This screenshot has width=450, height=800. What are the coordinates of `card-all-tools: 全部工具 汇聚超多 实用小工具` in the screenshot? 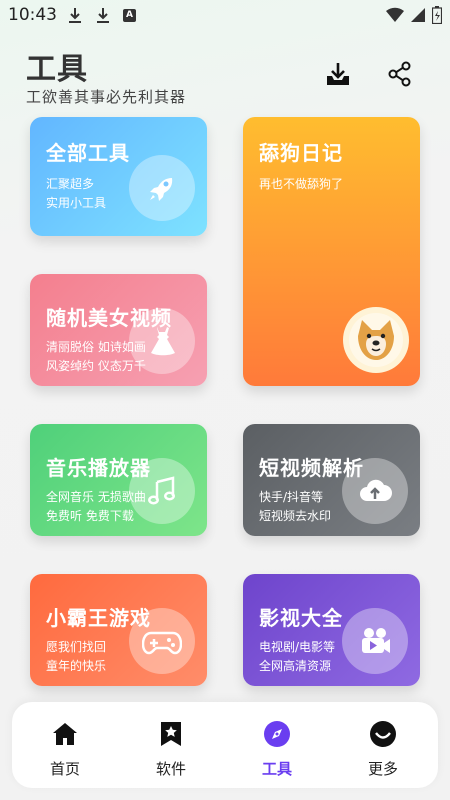 It's located at (118, 176).